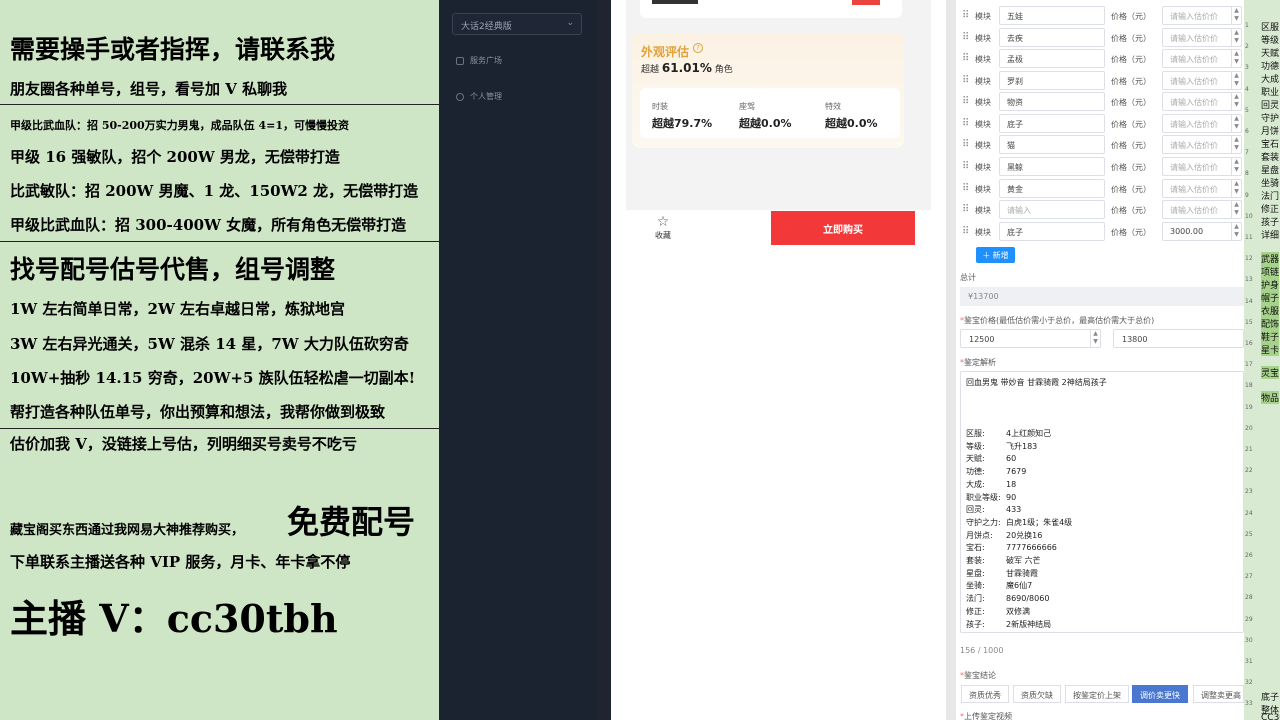 This screenshot has width=1280, height=720. Describe the element at coordinates (1019, 586) in the screenshot. I see `analysis-value: 魔6仙7` at that location.